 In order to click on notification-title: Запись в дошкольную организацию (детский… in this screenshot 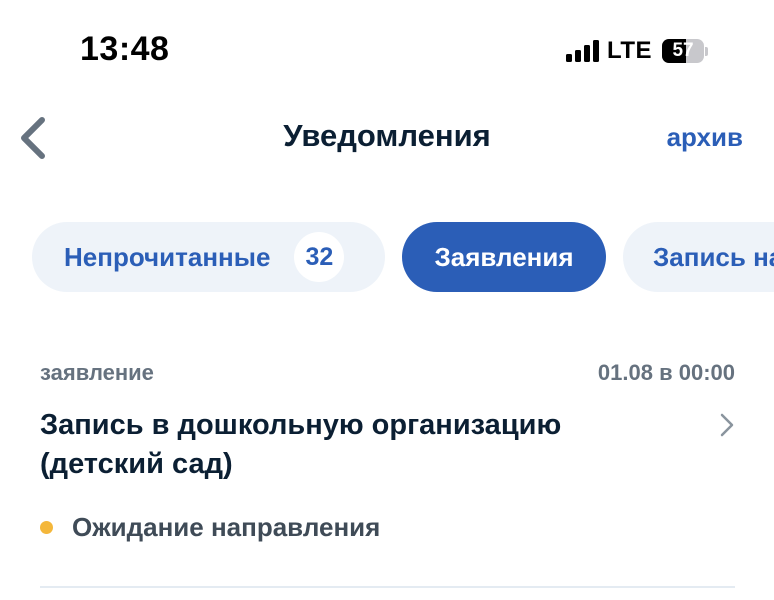, I will do `click(301, 444)`.